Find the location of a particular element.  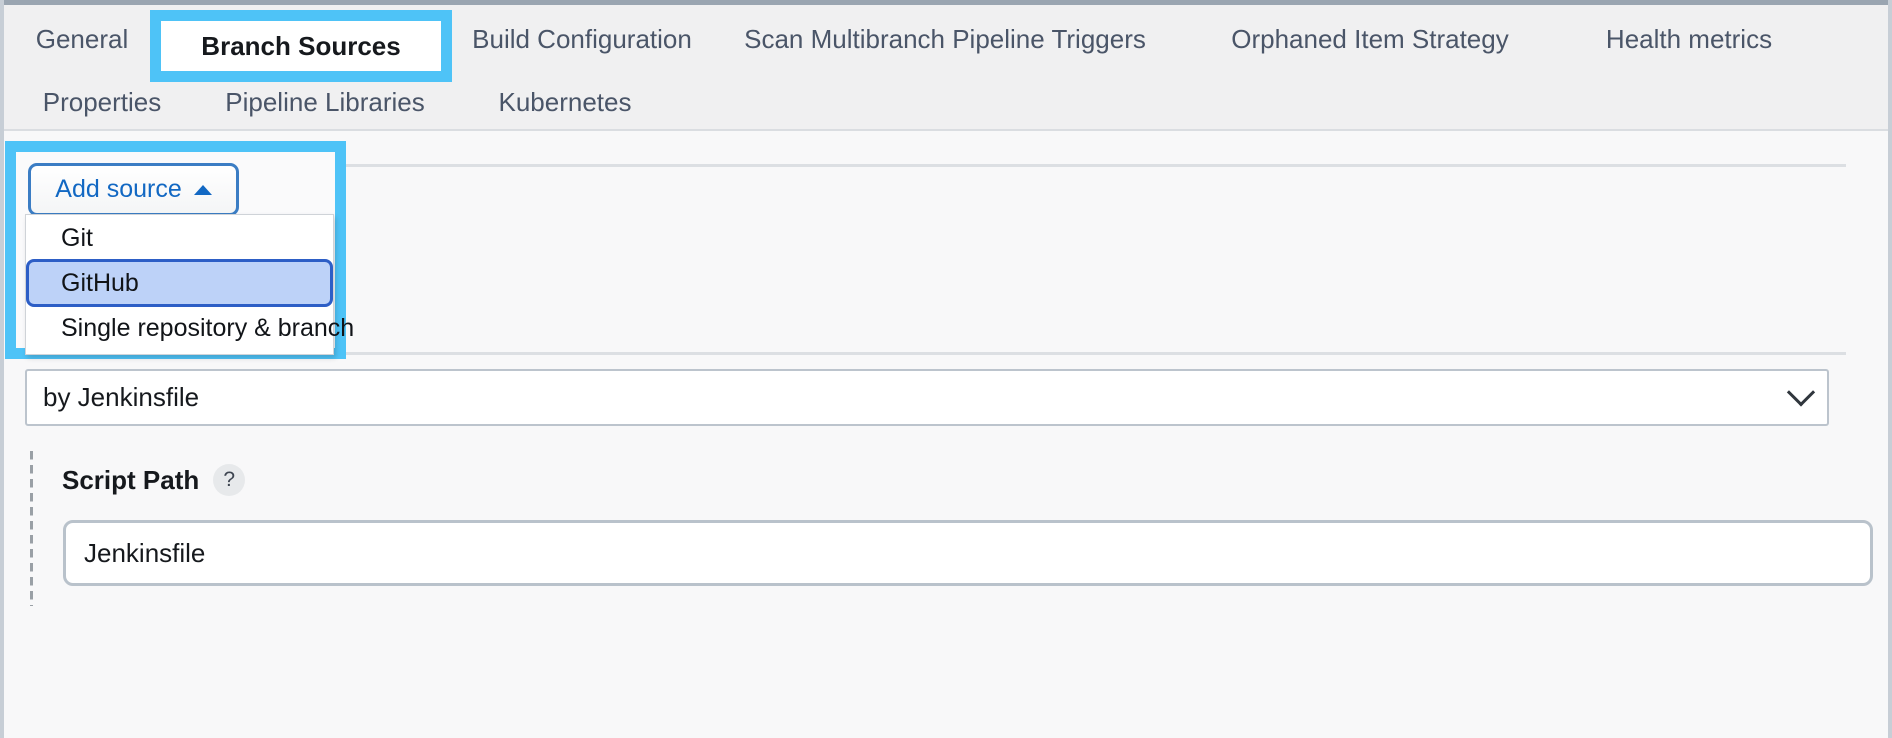

tab-scan-multibranch-pipeline-triggers: Scan Multibranch Pipeline Triggers is located at coordinates (945, 39).